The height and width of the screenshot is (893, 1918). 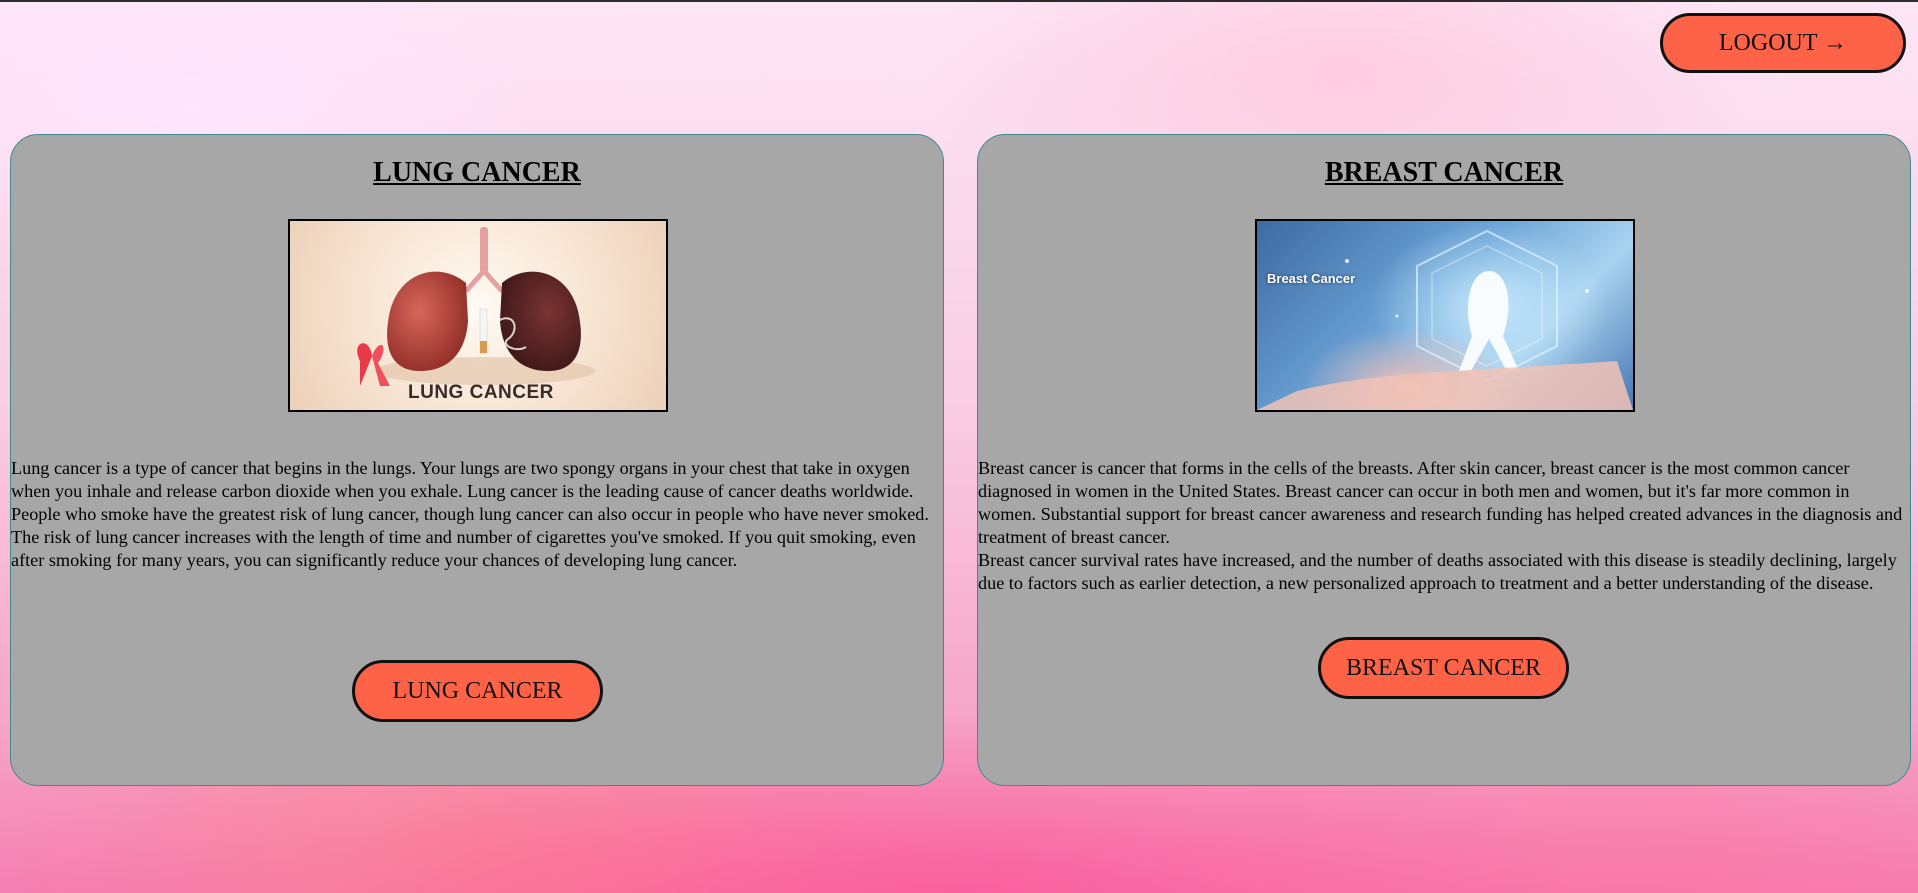 What do you see at coordinates (1443, 668) in the screenshot?
I see `breast-cancer-button: BREAST CANCER` at bounding box center [1443, 668].